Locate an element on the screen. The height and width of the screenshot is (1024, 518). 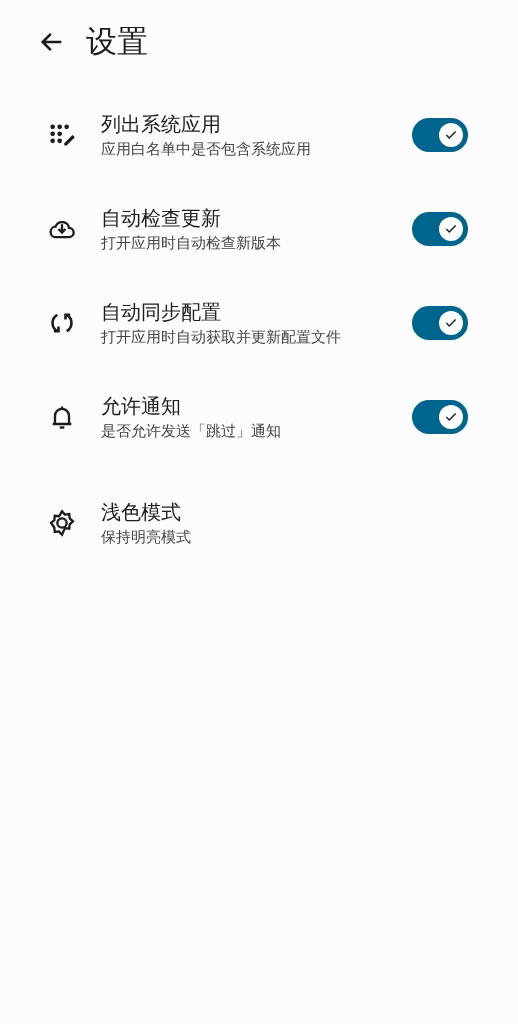
page-title: 设置 is located at coordinates (117, 41).